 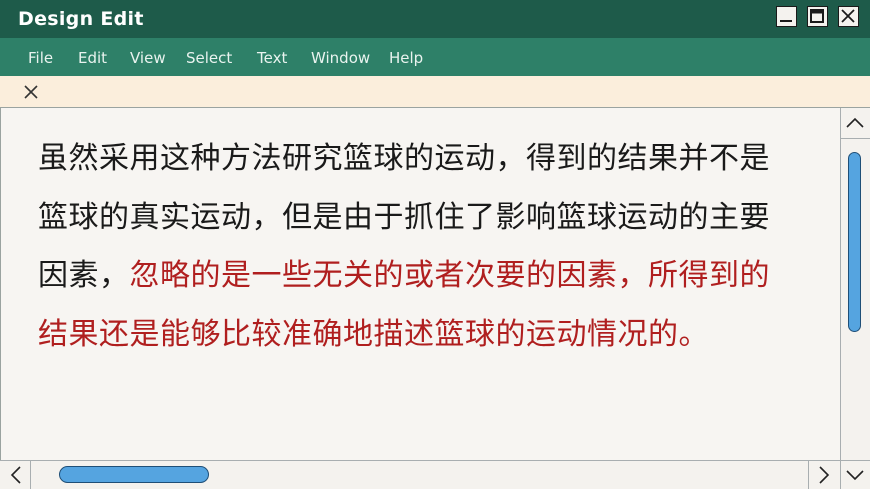 I want to click on maximize-button, so click(x=817, y=16).